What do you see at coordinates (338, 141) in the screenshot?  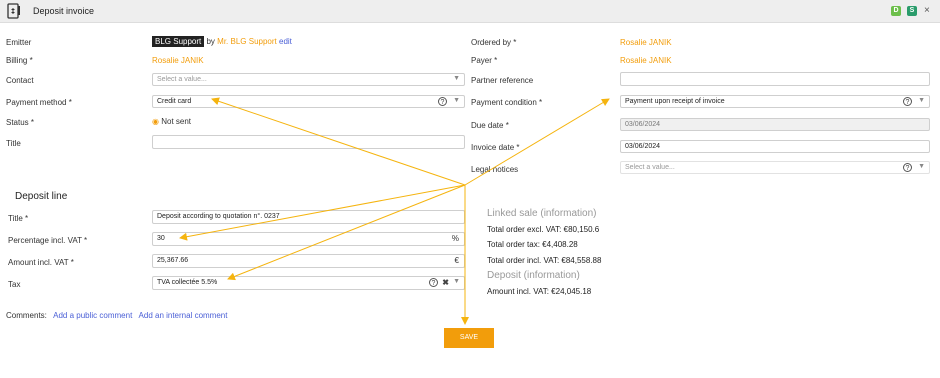 I see `arrow-to-payment-method` at bounding box center [338, 141].